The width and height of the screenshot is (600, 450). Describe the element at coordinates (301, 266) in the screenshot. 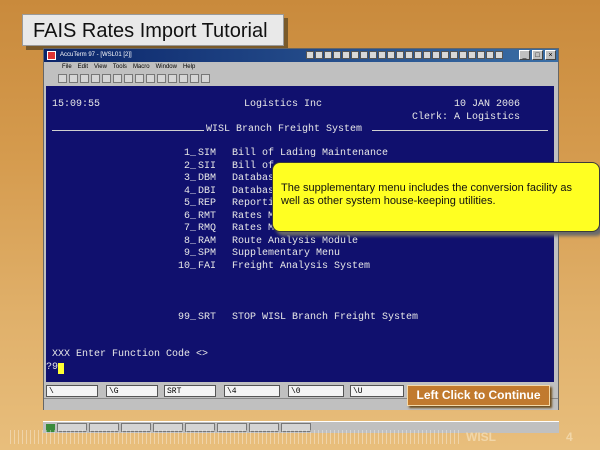

I see `menu-label: Freight Analysis System` at that location.